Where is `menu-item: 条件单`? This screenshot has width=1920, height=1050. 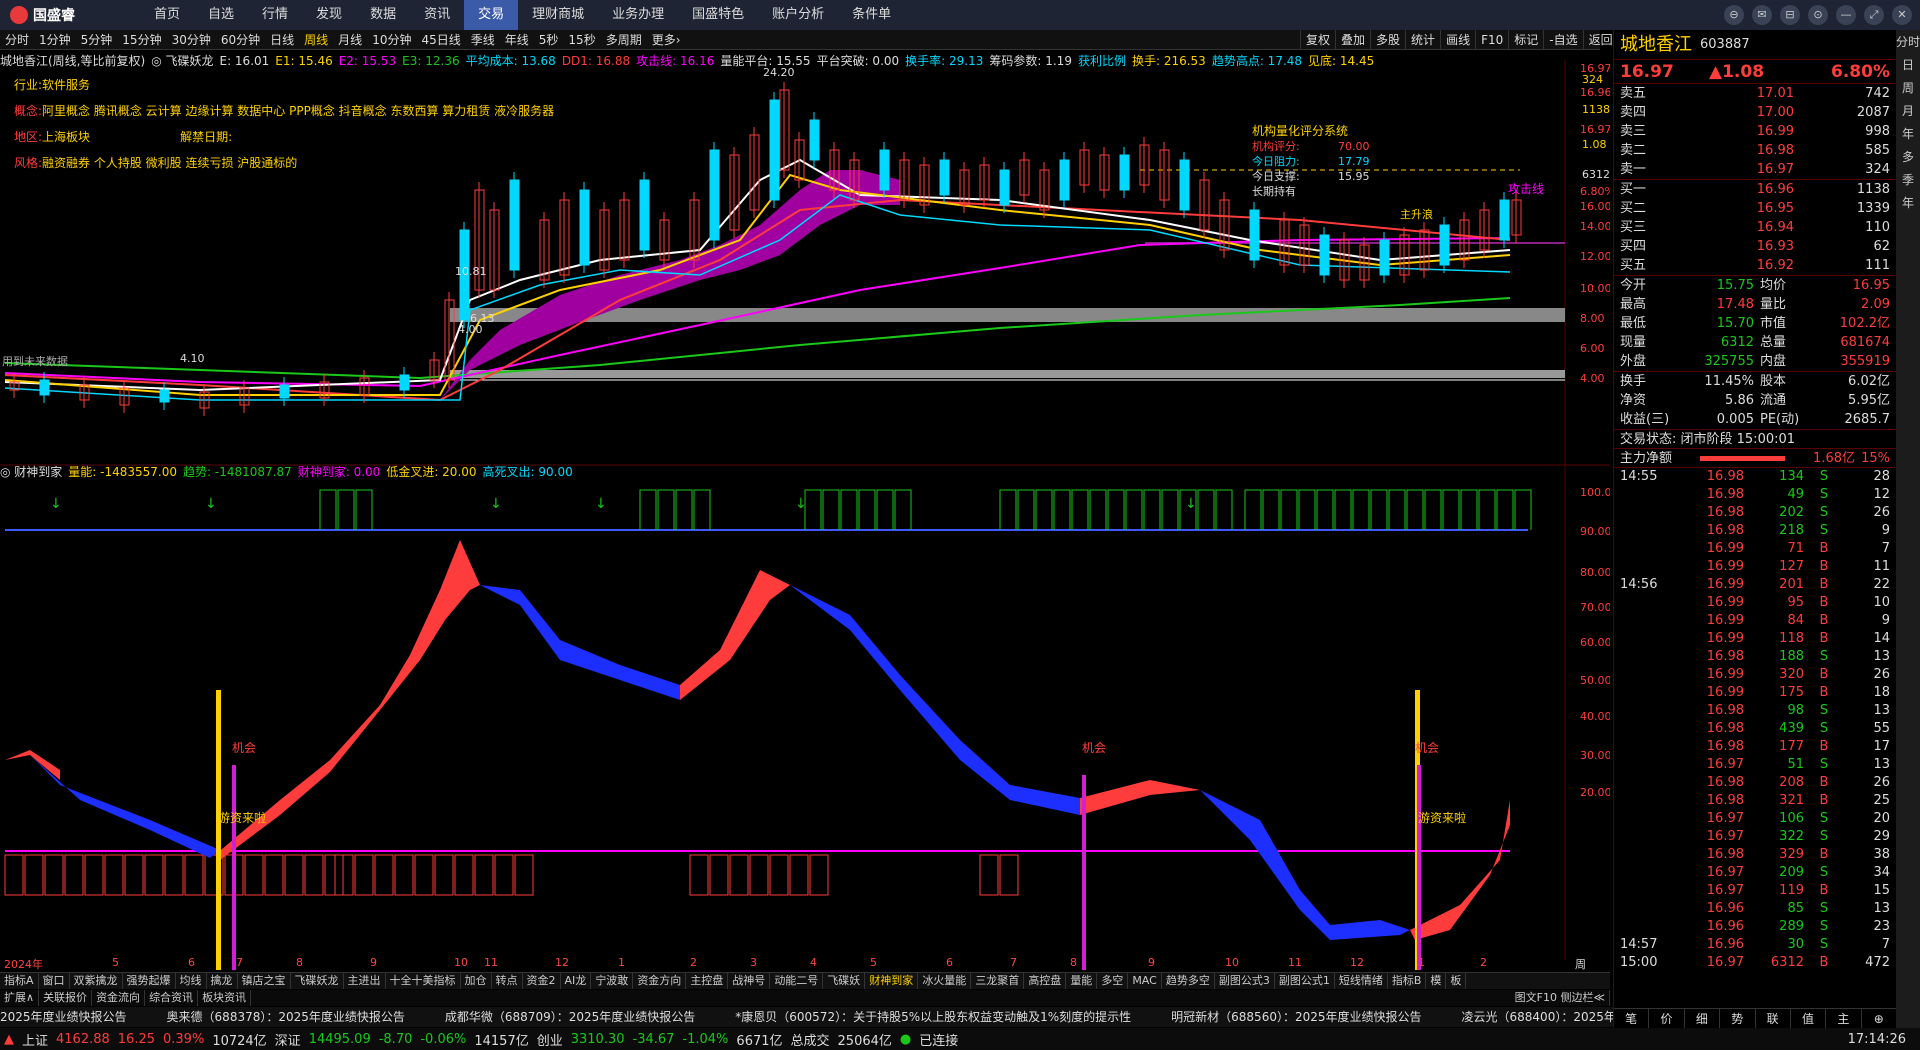 menu-item: 条件单 is located at coordinates (871, 15).